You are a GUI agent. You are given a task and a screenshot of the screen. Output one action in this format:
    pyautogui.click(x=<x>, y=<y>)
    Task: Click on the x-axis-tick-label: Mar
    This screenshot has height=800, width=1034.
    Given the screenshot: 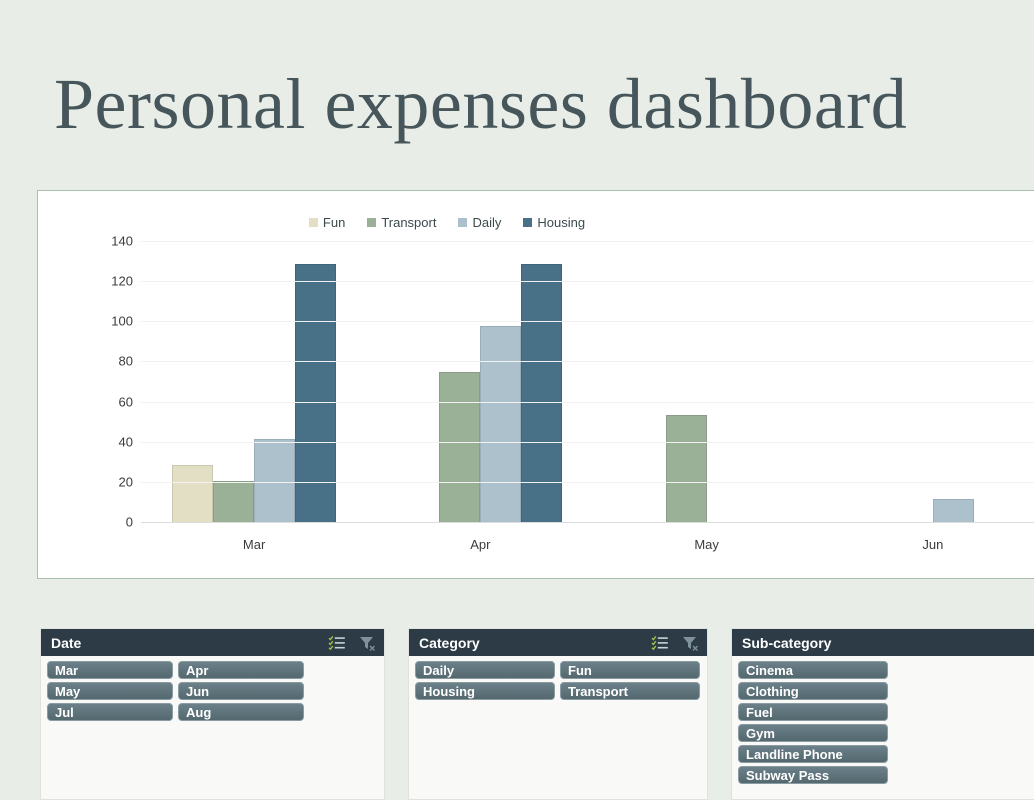 What is the action you would take?
    pyautogui.click(x=254, y=544)
    